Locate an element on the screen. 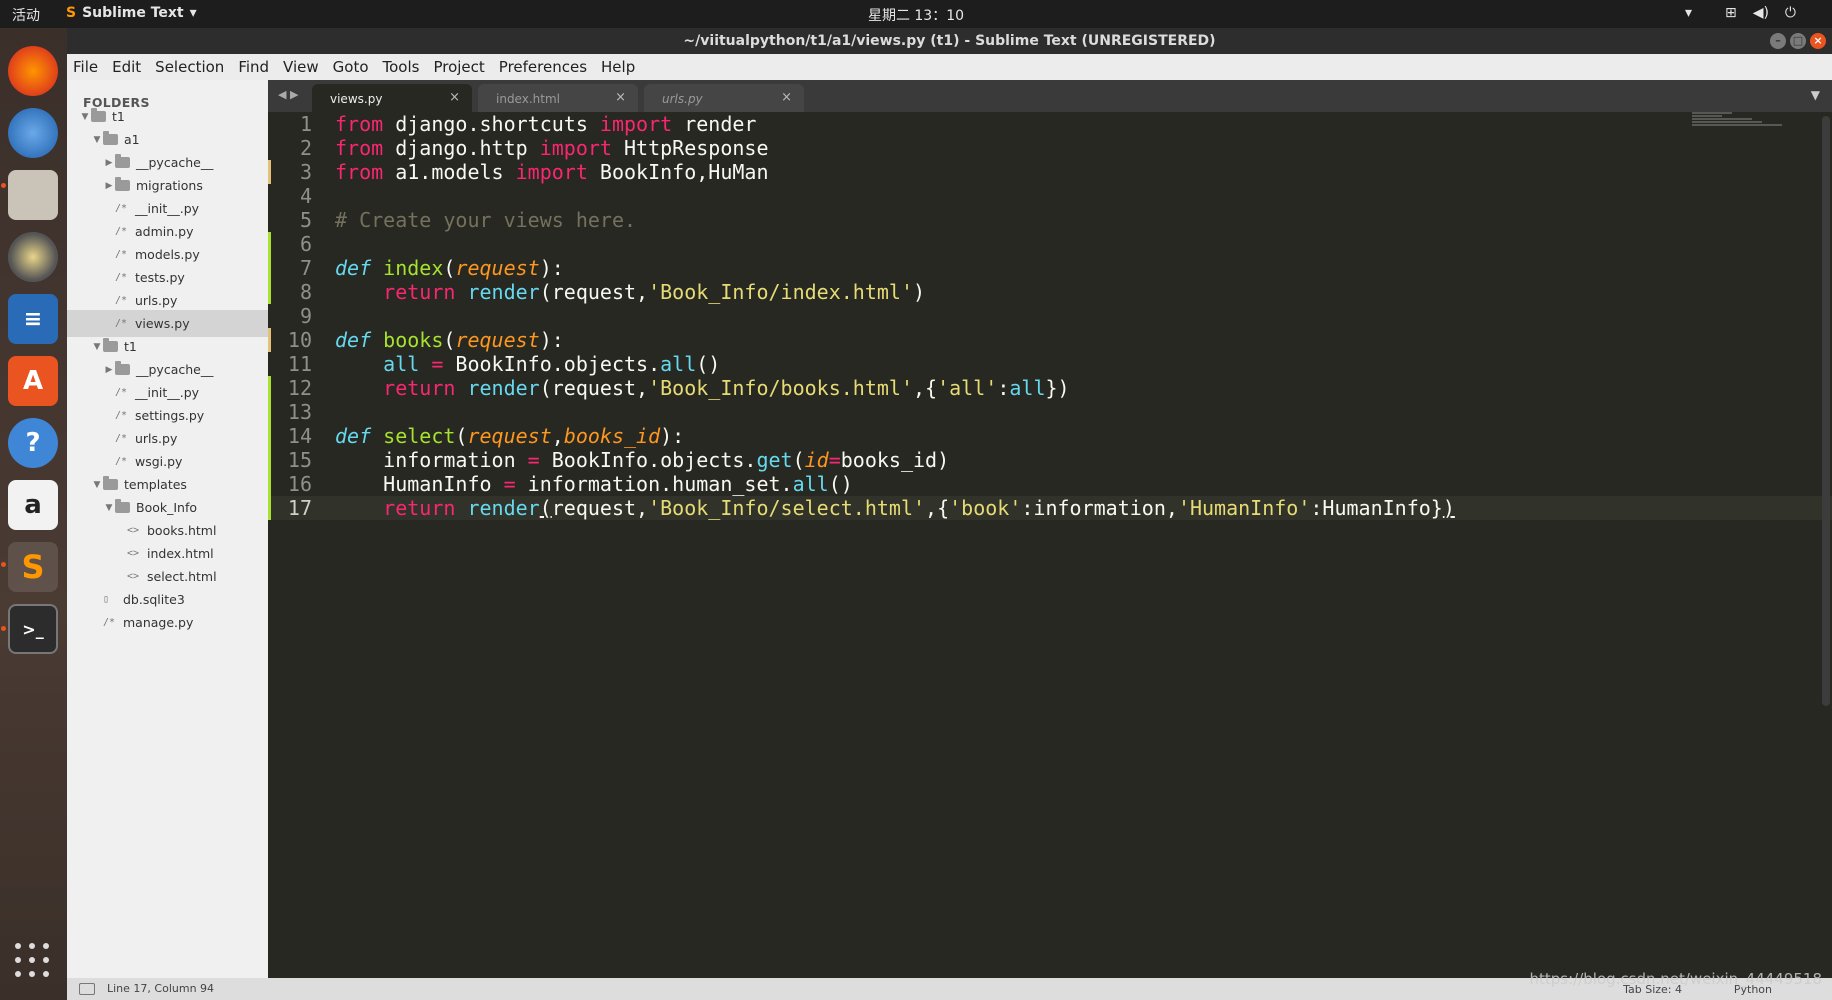 This screenshot has height=1000, width=1832. sublime-text-icon: S is located at coordinates (33, 567).